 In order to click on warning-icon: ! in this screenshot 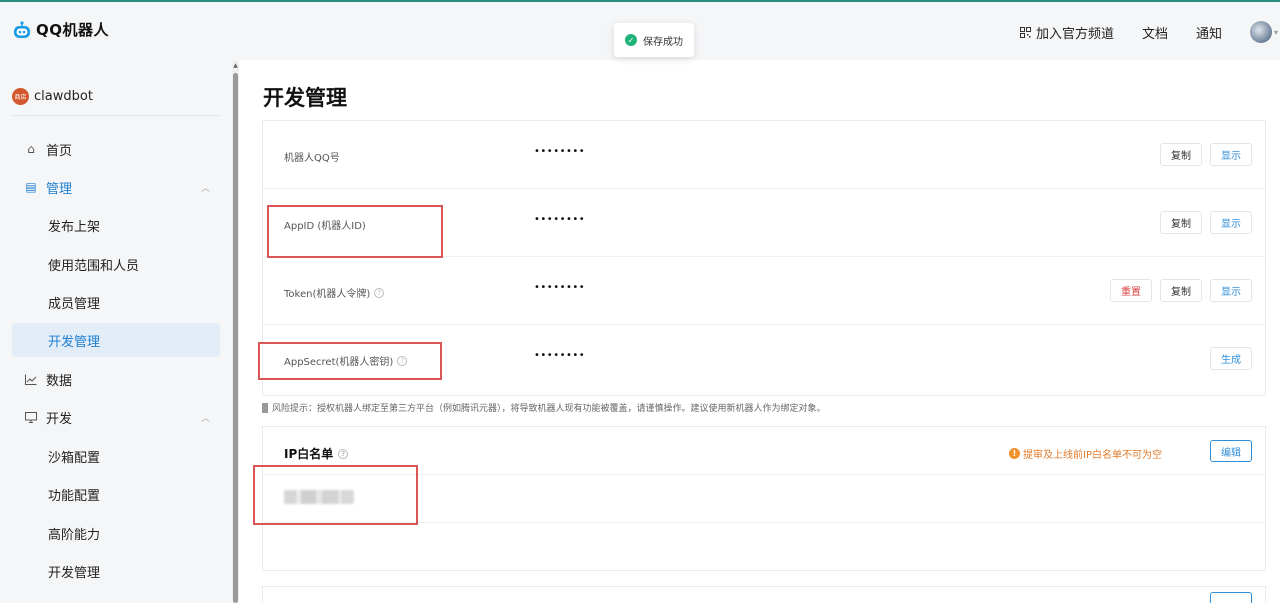, I will do `click(1014, 453)`.